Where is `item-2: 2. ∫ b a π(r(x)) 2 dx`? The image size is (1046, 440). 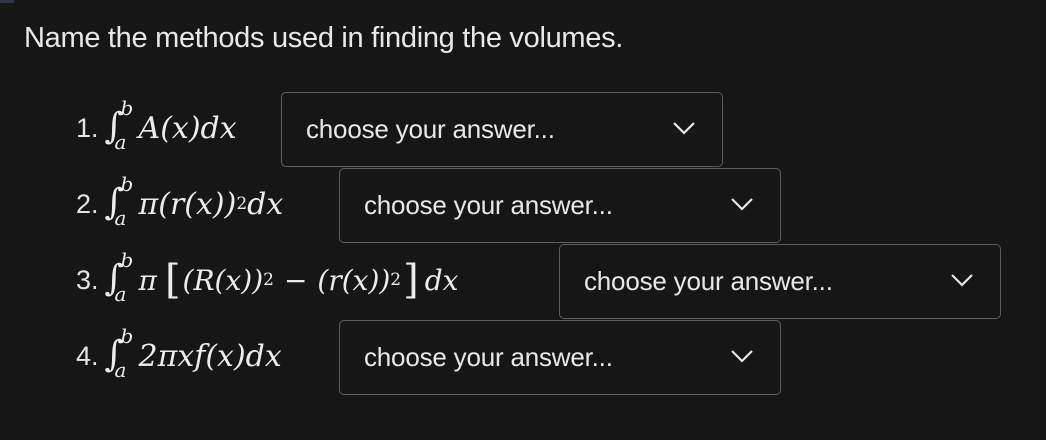 item-2: 2. ∫ b a π(r(x)) 2 dx is located at coordinates (180, 201).